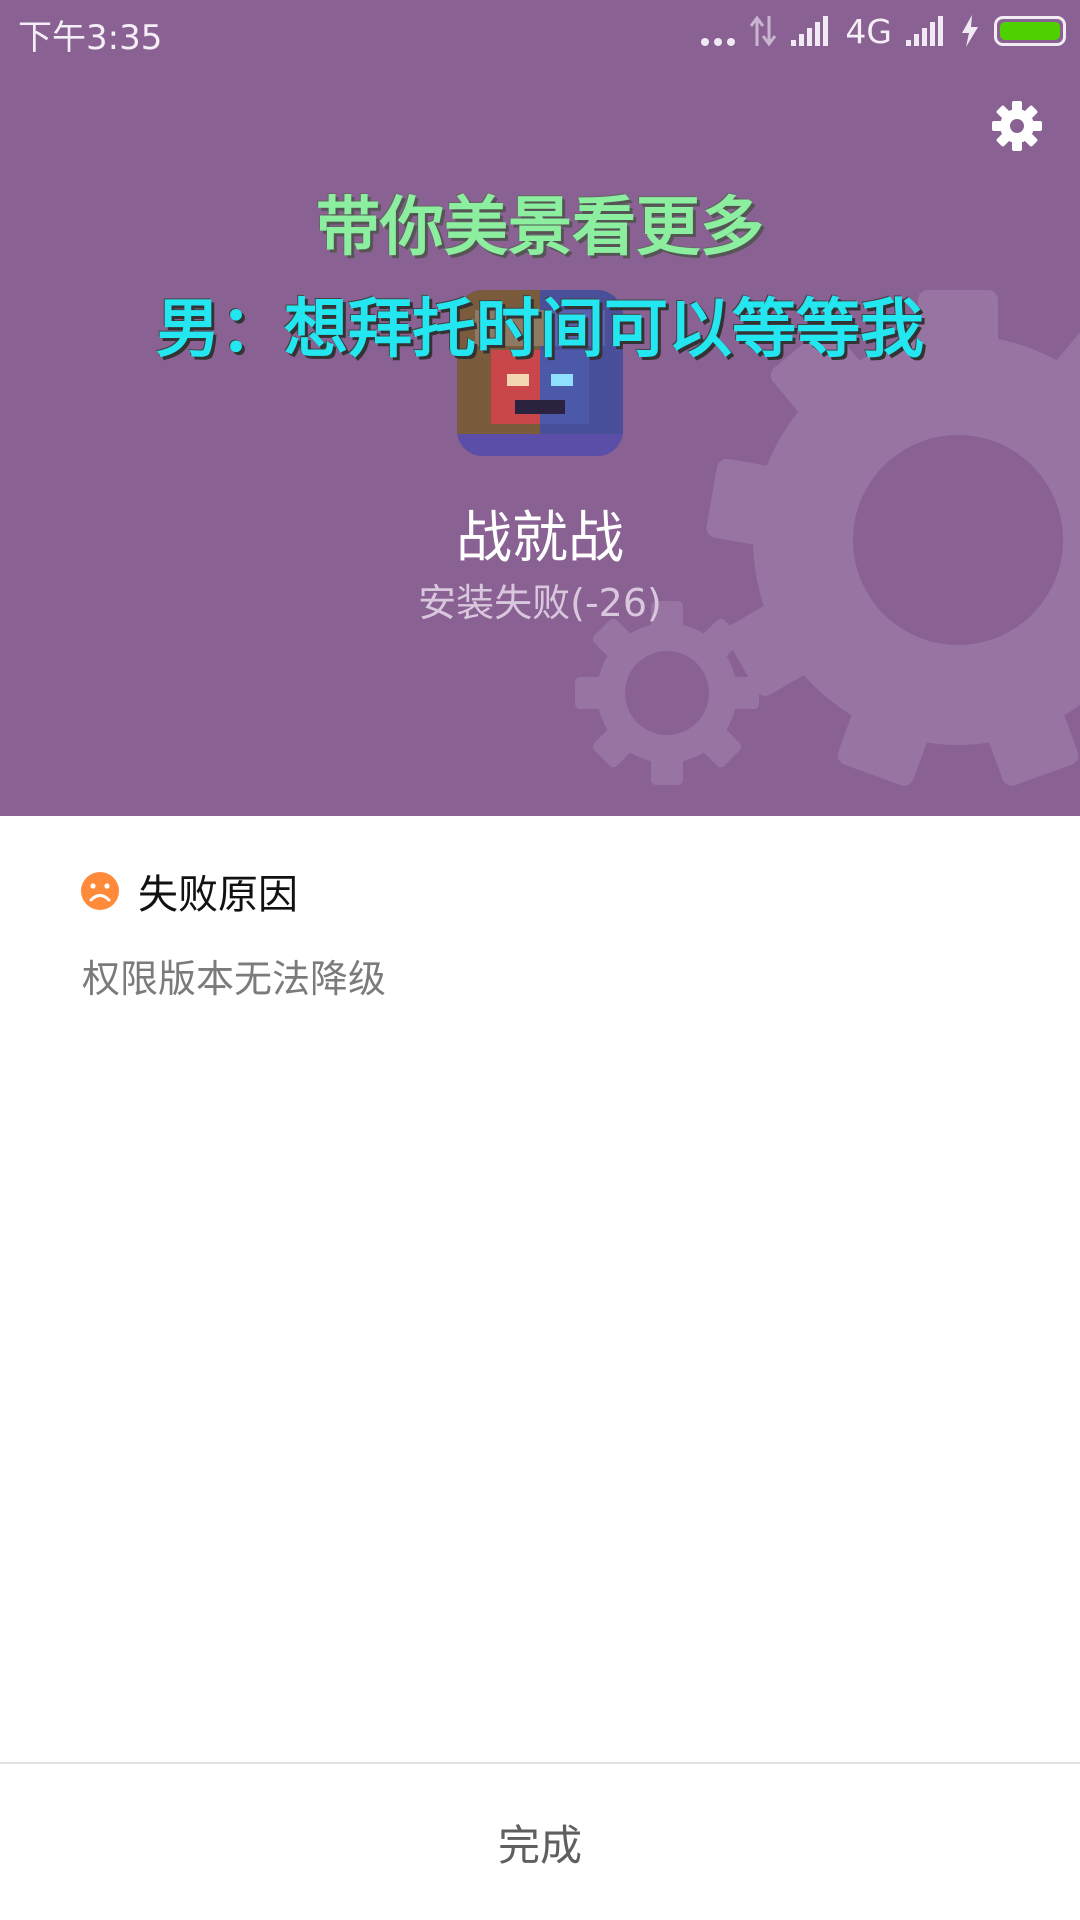 The width and height of the screenshot is (1080, 1920). Describe the element at coordinates (718, 31) in the screenshot. I see `more-dots-icon` at that location.